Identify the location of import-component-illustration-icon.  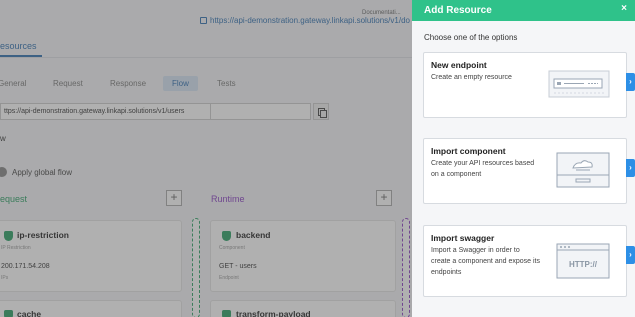
(583, 170).